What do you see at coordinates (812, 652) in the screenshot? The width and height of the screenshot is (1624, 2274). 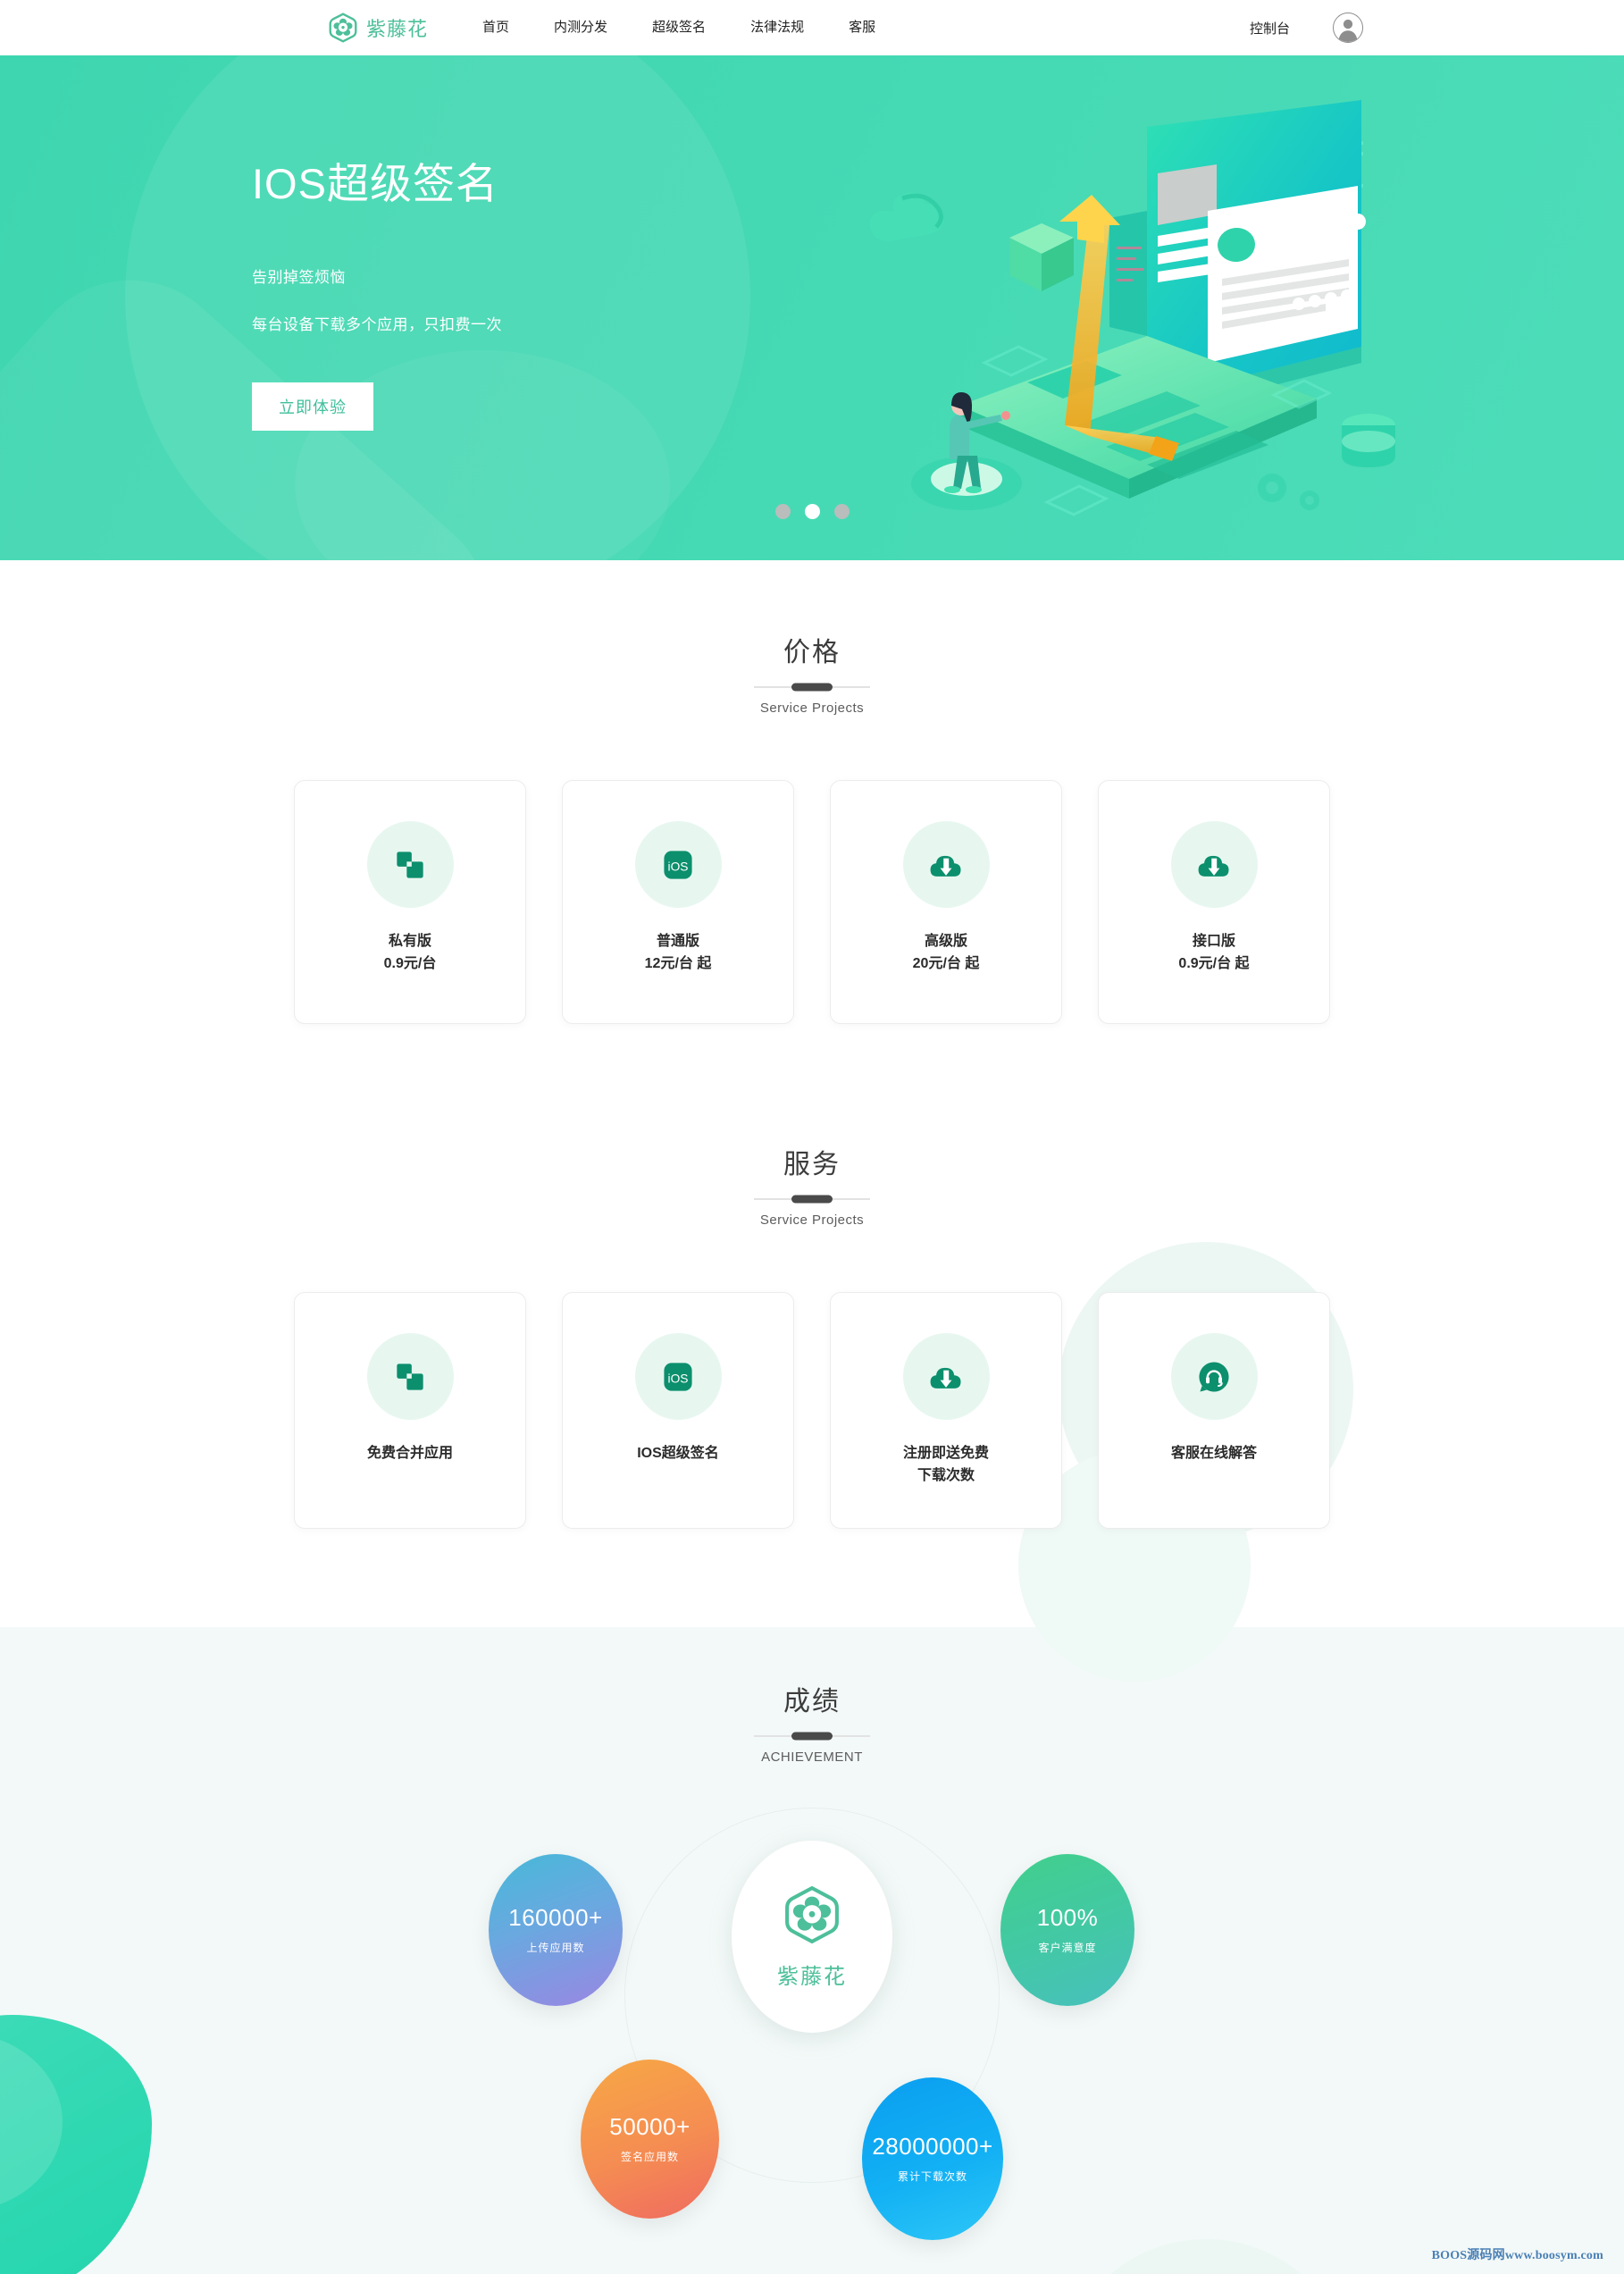 I see `pricing-title: 价格` at bounding box center [812, 652].